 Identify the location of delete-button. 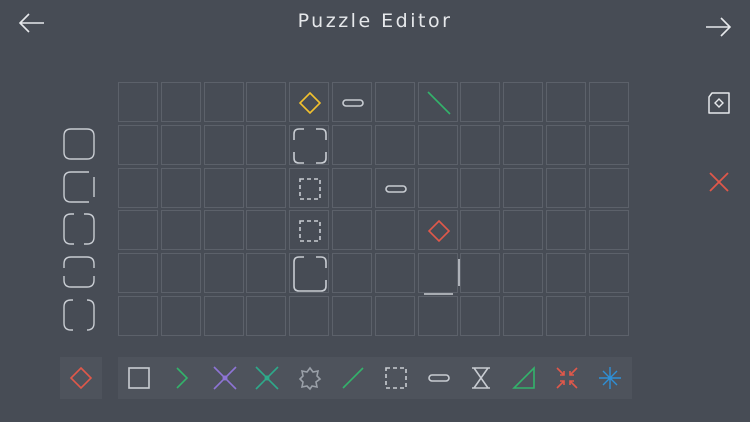
(719, 182).